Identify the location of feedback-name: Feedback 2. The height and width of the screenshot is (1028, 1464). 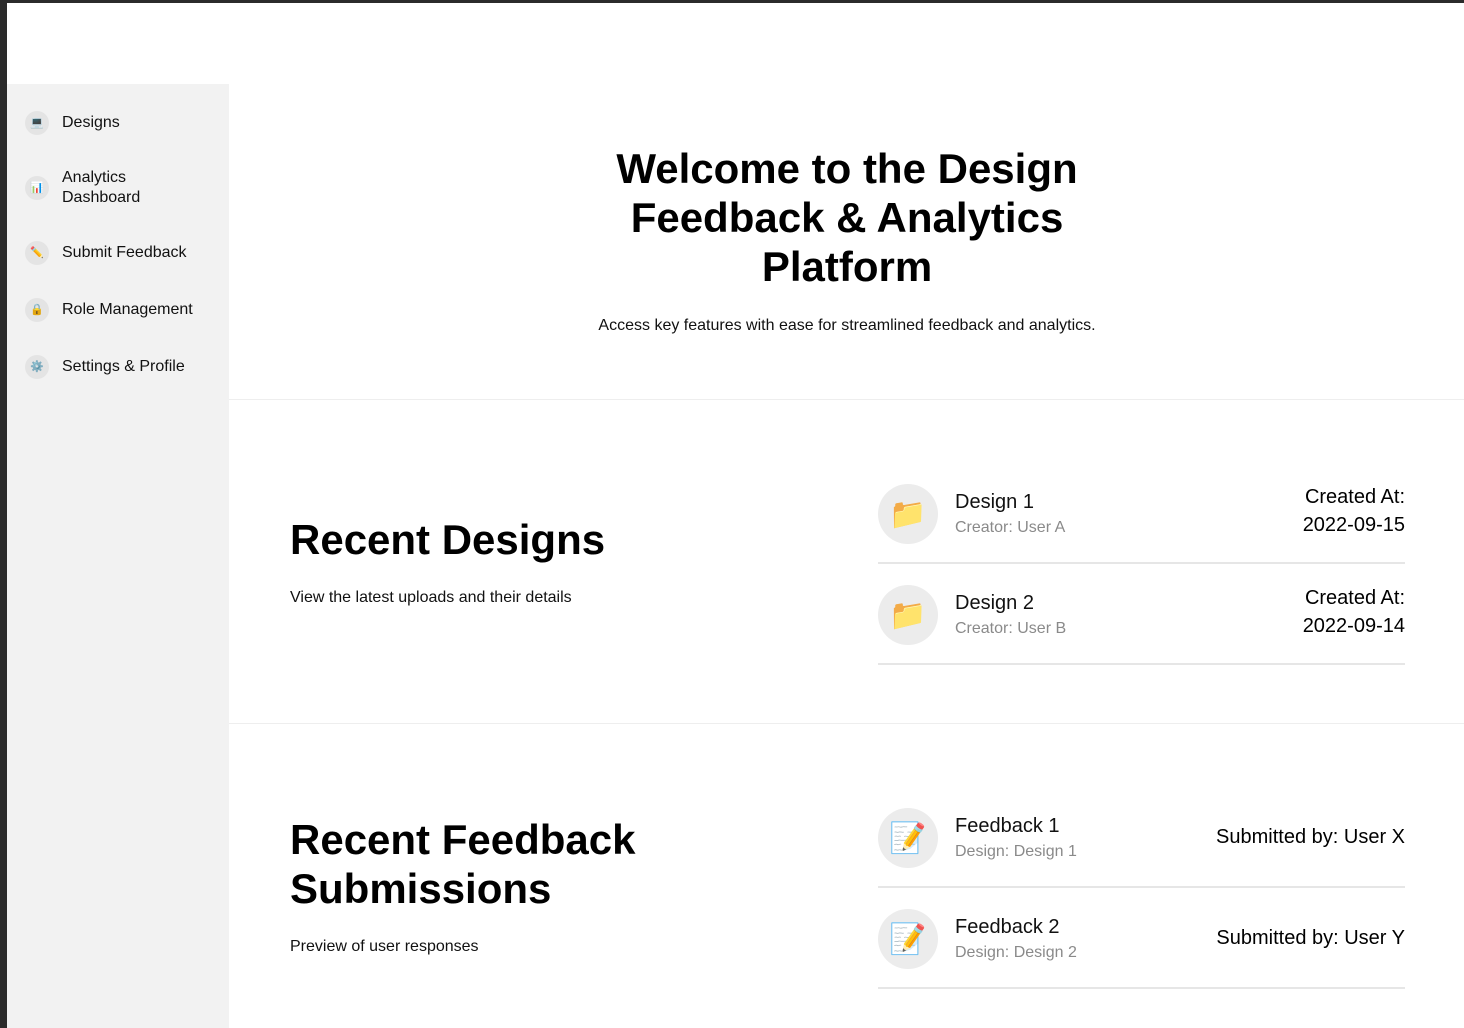
(1007, 927).